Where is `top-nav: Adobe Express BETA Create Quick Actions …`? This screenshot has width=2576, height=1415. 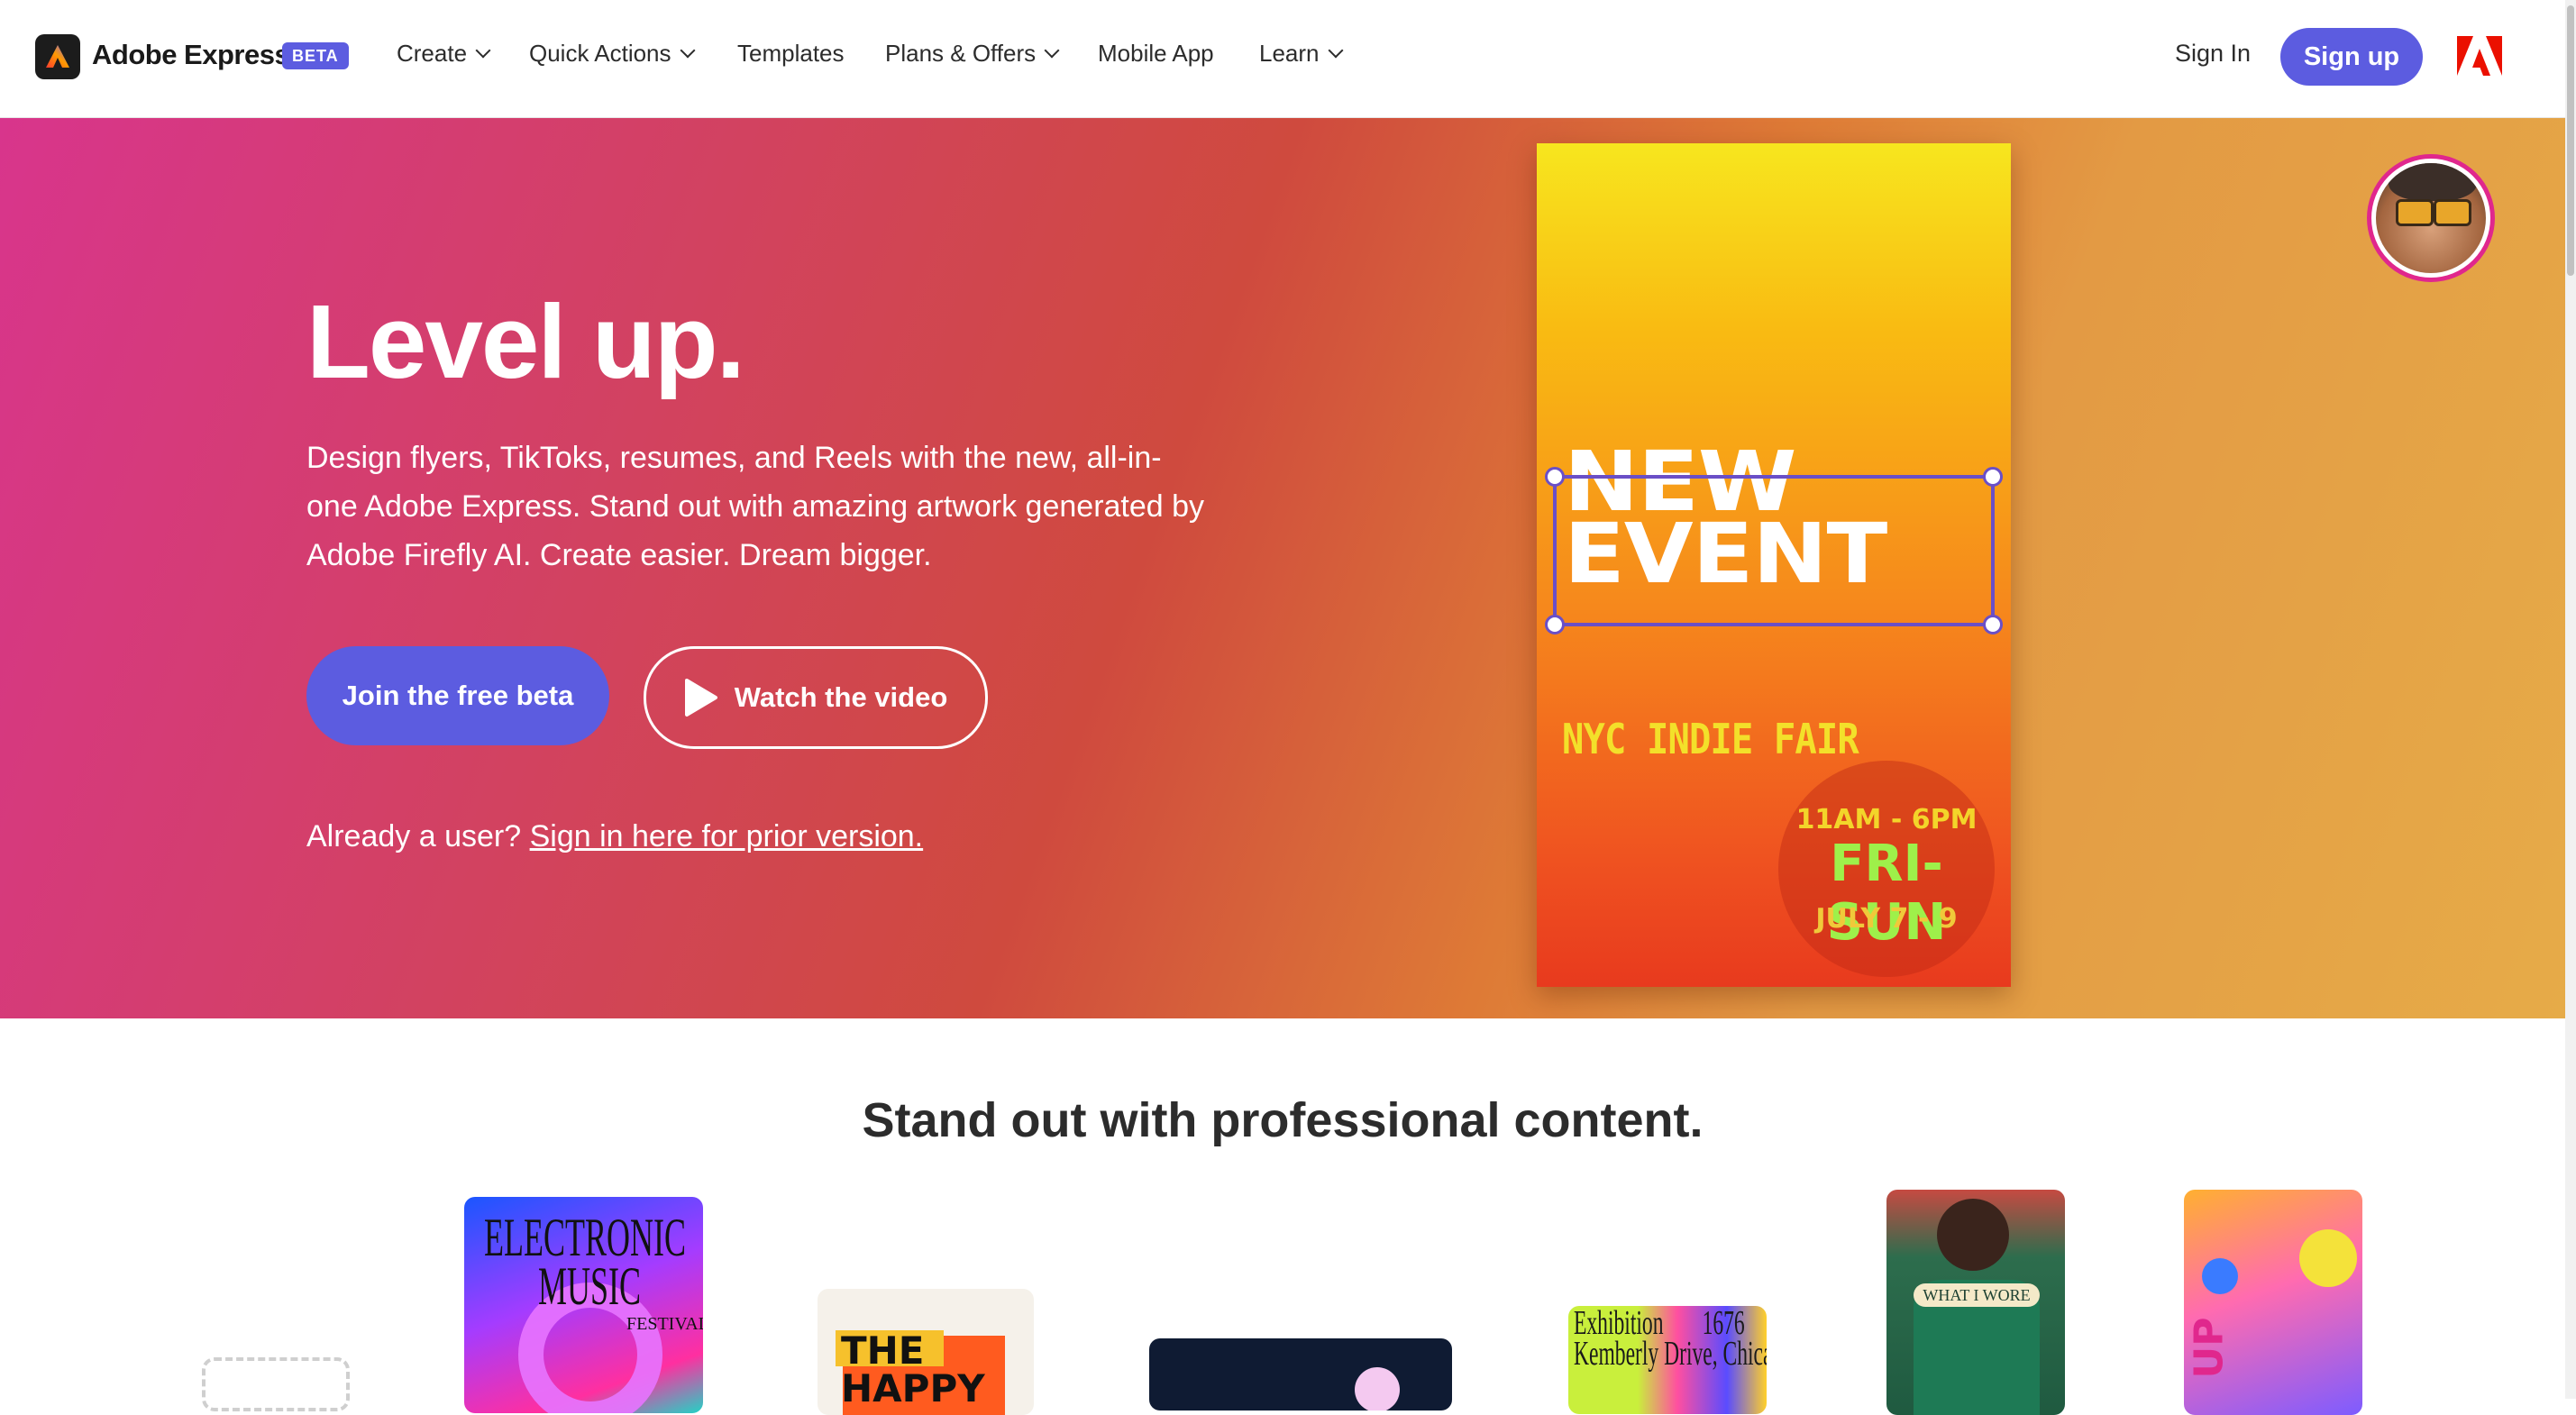
top-nav: Adobe Express BETA Create Quick Actions … is located at coordinates (1282, 59).